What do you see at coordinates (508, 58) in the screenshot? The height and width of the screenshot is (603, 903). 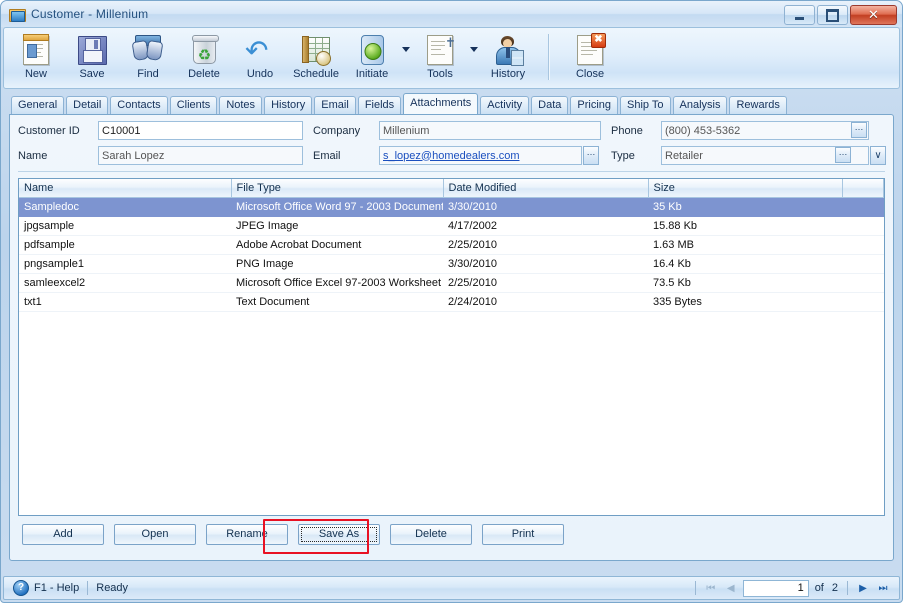 I see `toolbar-button-history: History` at bounding box center [508, 58].